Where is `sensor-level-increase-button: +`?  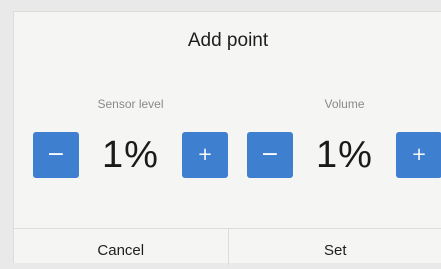
sensor-level-increase-button: + is located at coordinates (205, 155).